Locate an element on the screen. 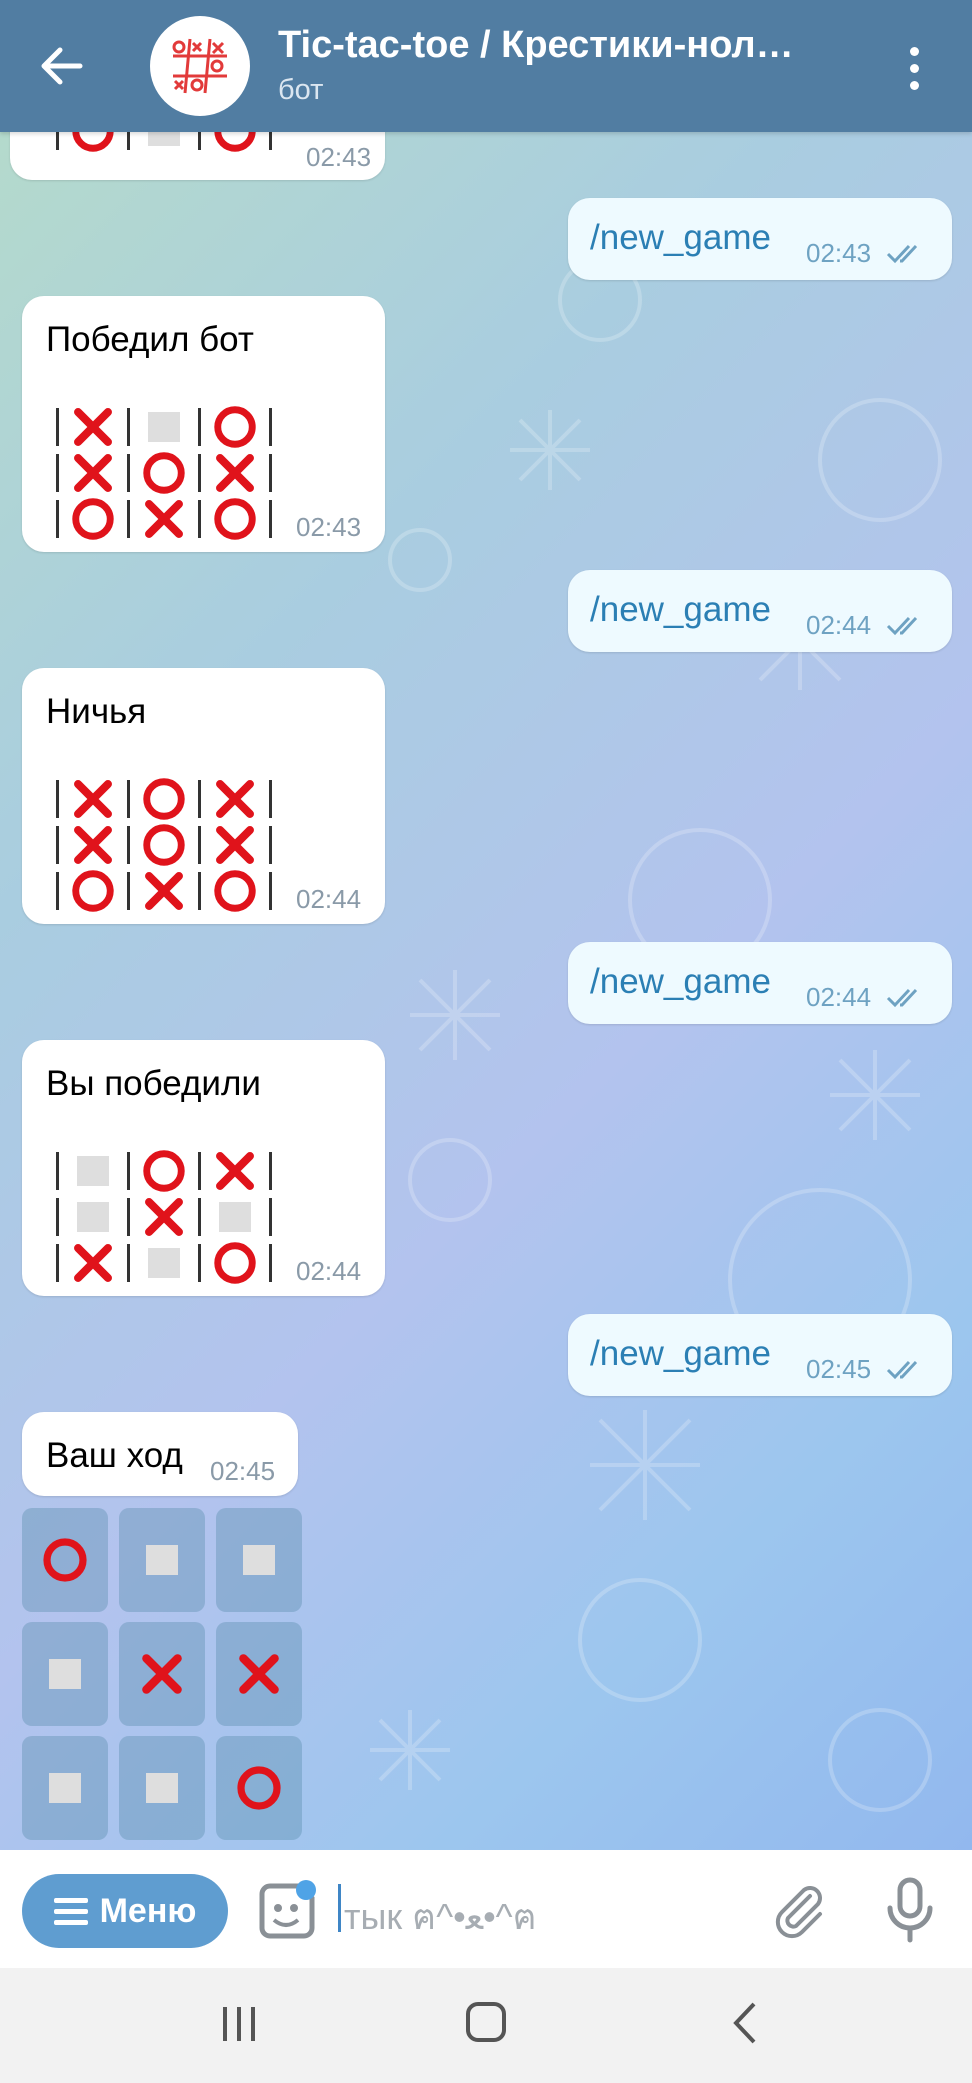  bot-message: Ваш ход 02:45 is located at coordinates (160, 1454).